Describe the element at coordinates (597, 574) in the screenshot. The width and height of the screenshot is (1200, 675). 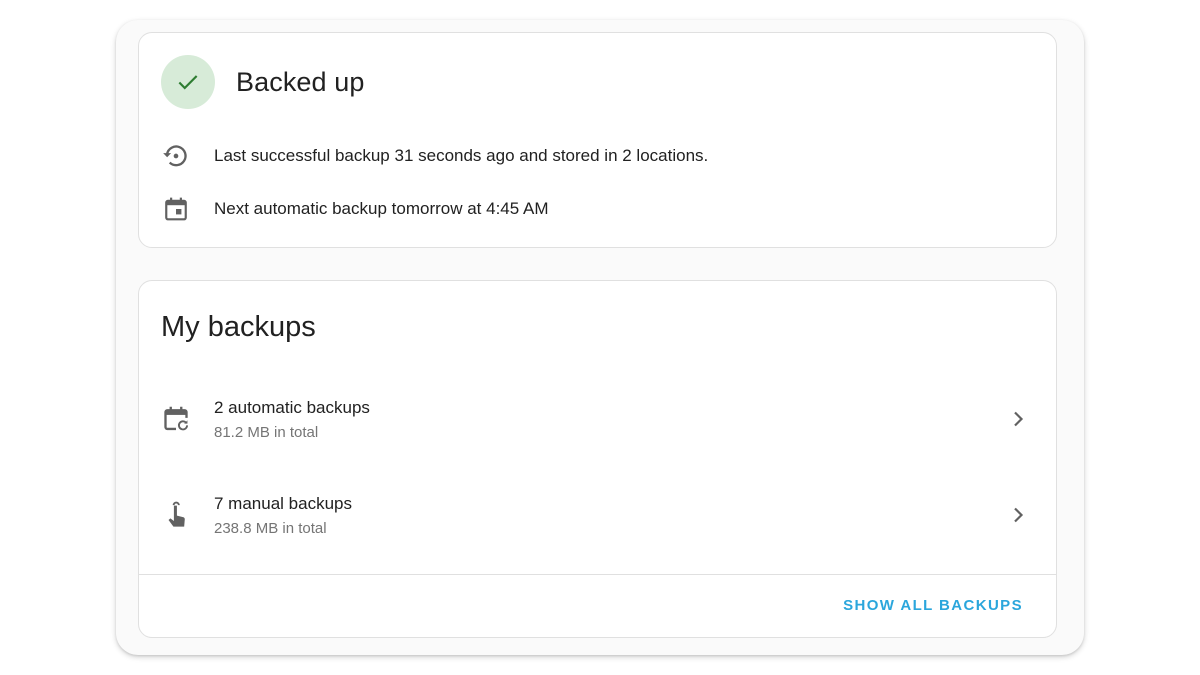
I see `card-divider` at that location.